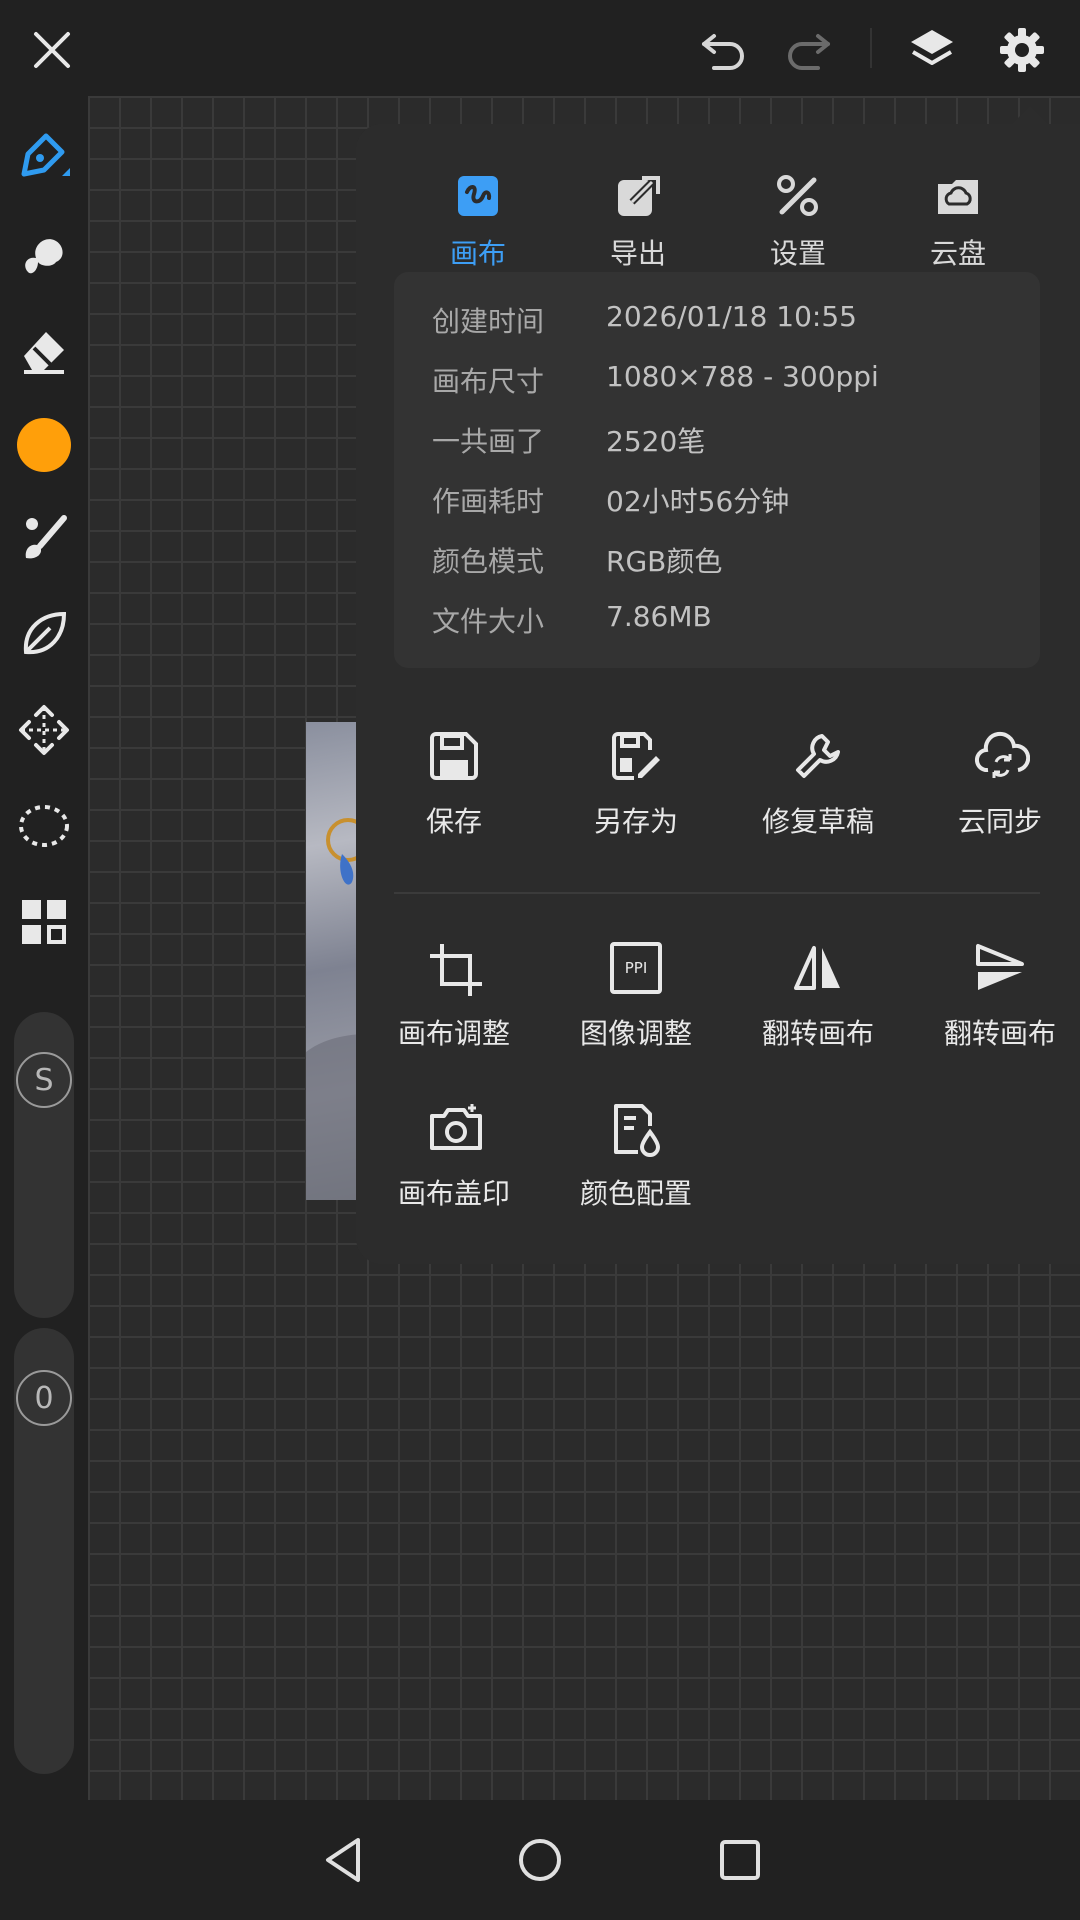 The image size is (1080, 1920). Describe the element at coordinates (656, 441) in the screenshot. I see `info-value: 2520笔` at that location.